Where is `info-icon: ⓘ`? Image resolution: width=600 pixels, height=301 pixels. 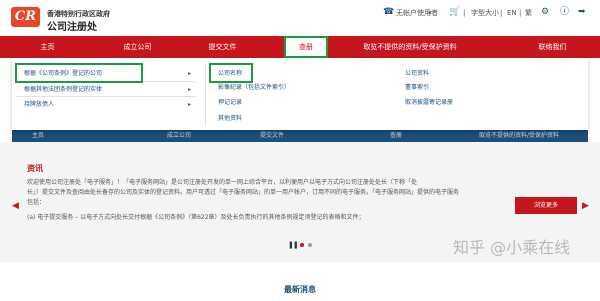
info-icon: ⓘ is located at coordinates (564, 12).